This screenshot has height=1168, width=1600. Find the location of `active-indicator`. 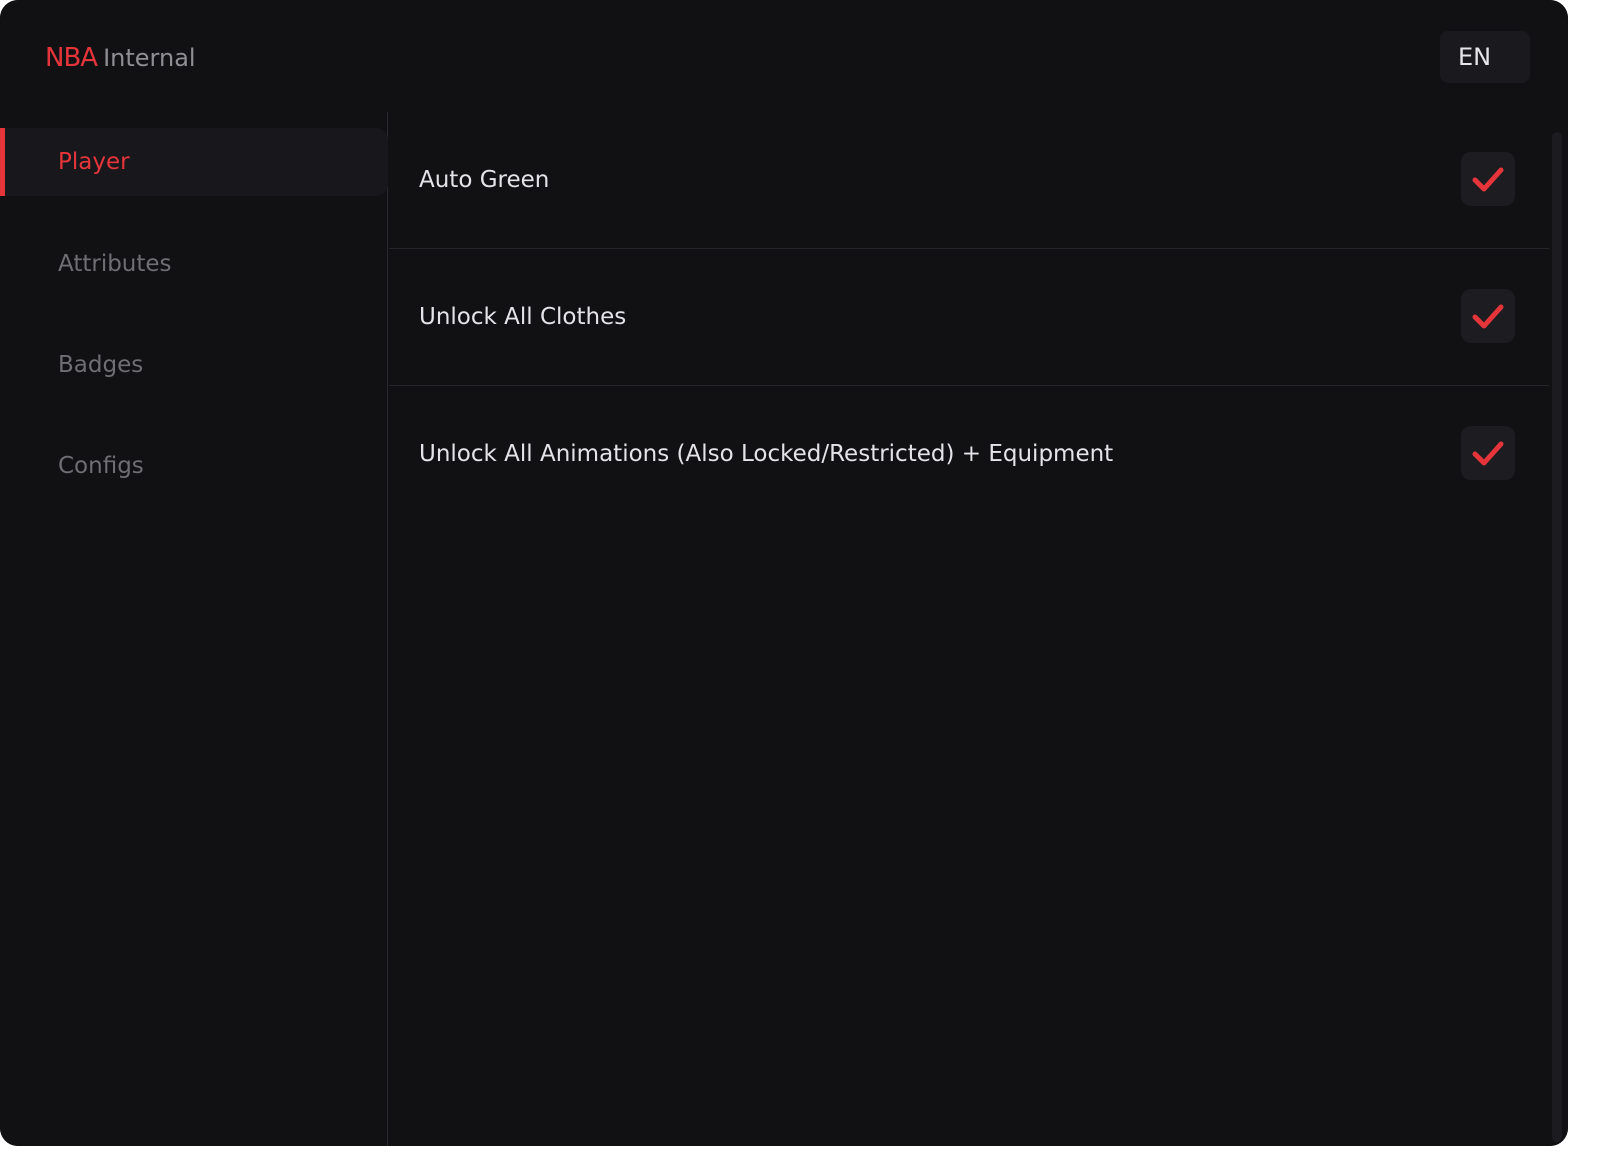

active-indicator is located at coordinates (2, 162).